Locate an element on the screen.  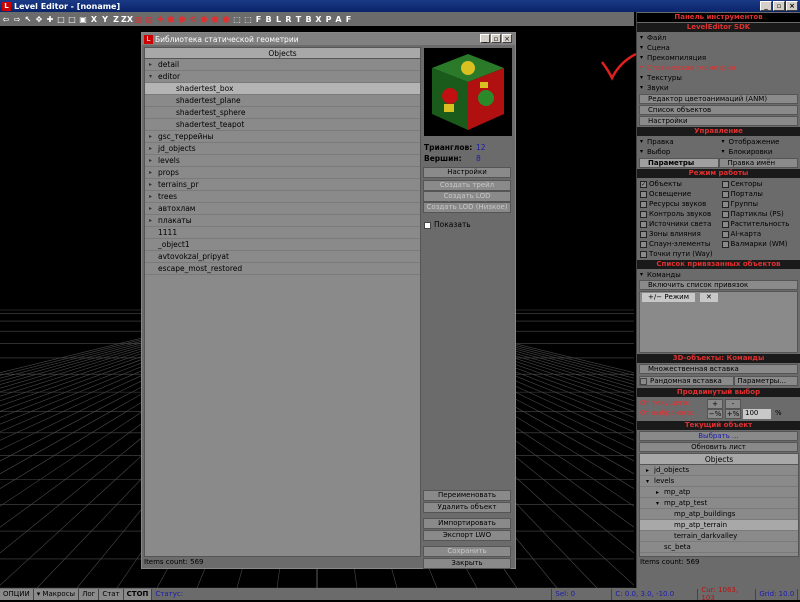
panel-menu-item: ▾Прекомпиляция is located at coordinates (718, 58).